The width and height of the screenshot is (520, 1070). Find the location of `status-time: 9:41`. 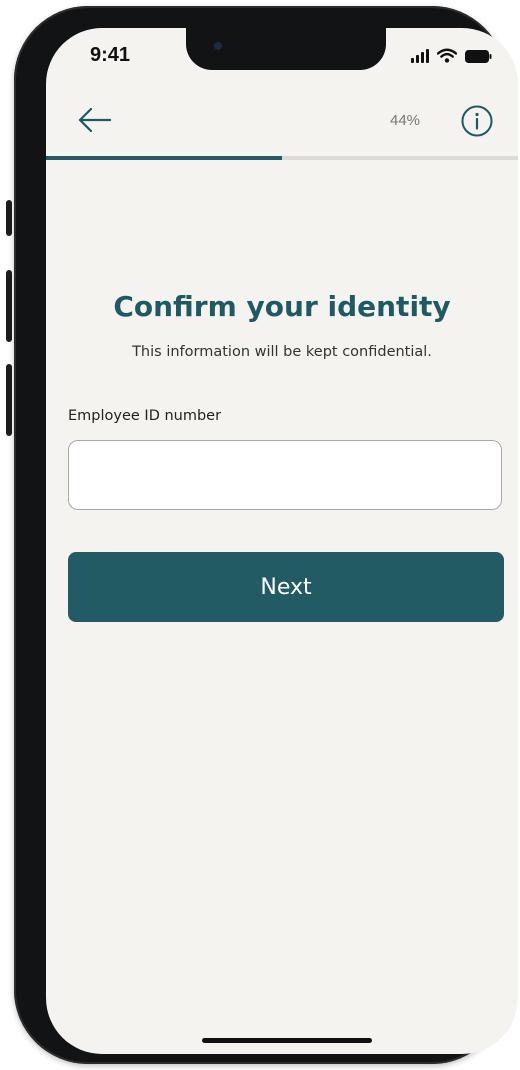

status-time: 9:41 is located at coordinates (110, 55).